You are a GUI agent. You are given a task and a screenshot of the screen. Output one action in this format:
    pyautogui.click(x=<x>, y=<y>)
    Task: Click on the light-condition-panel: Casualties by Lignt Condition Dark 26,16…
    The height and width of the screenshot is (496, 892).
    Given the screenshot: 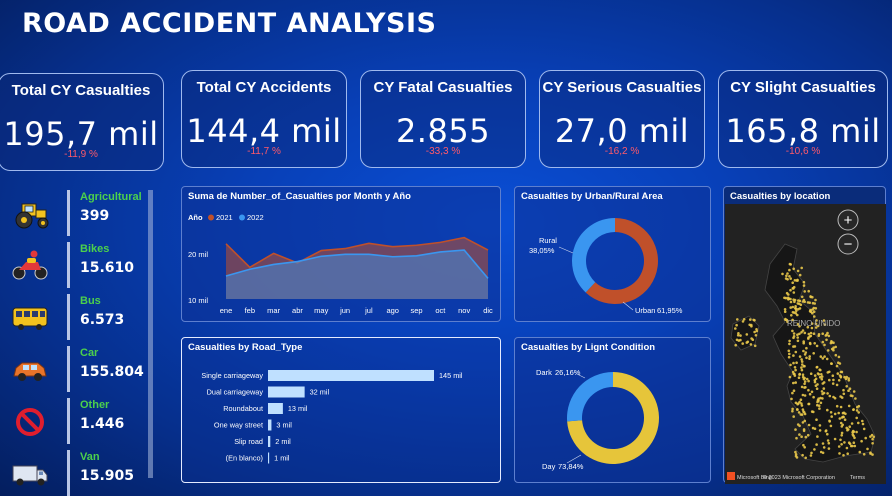 What is the action you would take?
    pyautogui.click(x=612, y=410)
    